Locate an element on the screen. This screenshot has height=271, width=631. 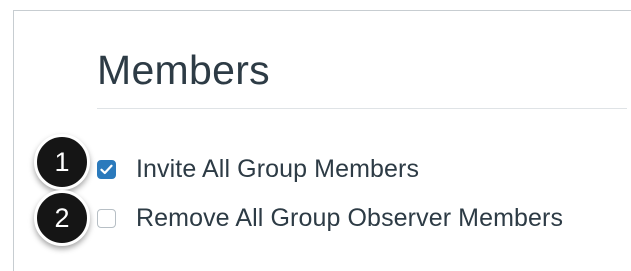
remove-observer-members-label: Remove All Group Observer Members is located at coordinates (350, 217).